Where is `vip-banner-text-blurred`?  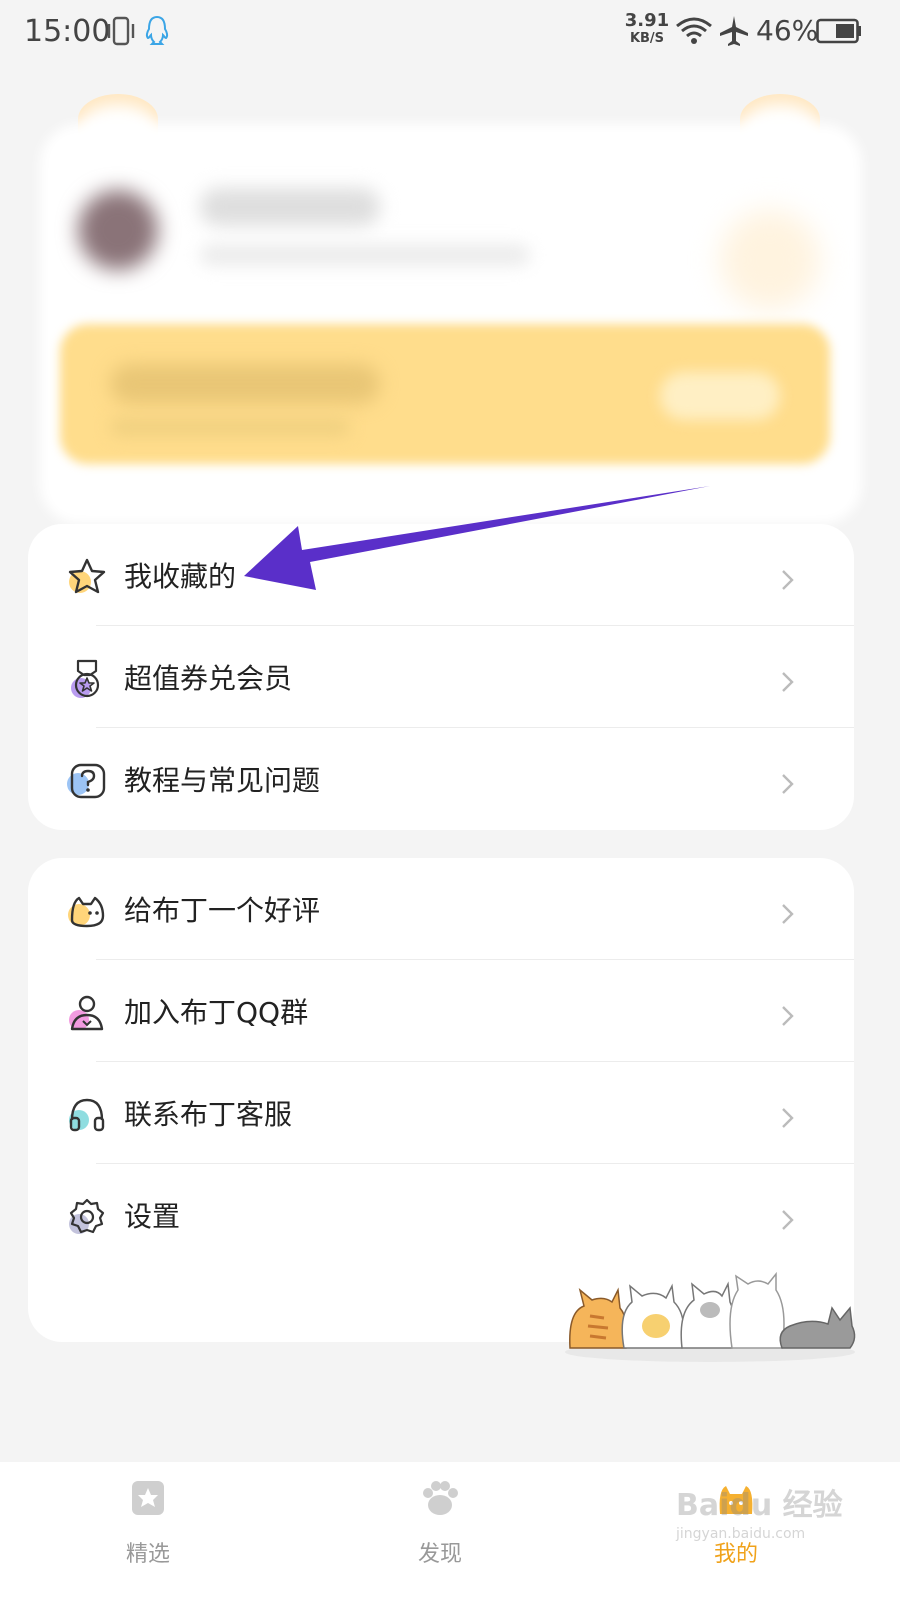 vip-banner-text-blurred is located at coordinates (245, 384).